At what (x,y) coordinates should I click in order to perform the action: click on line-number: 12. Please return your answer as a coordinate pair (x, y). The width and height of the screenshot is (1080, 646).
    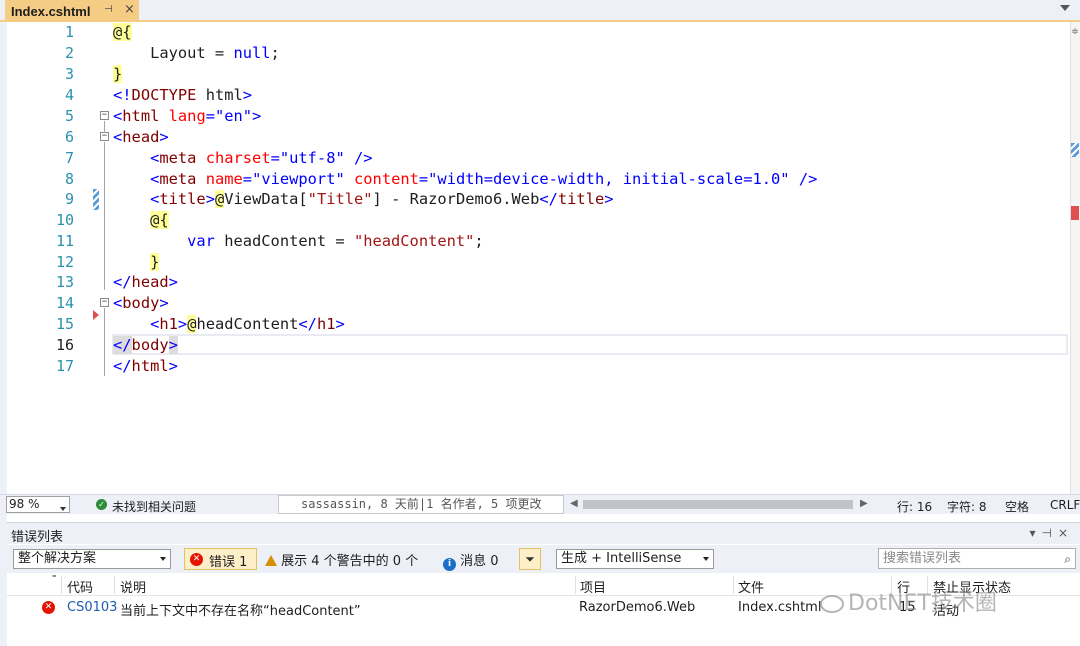
    Looking at the image, I should click on (64, 262).